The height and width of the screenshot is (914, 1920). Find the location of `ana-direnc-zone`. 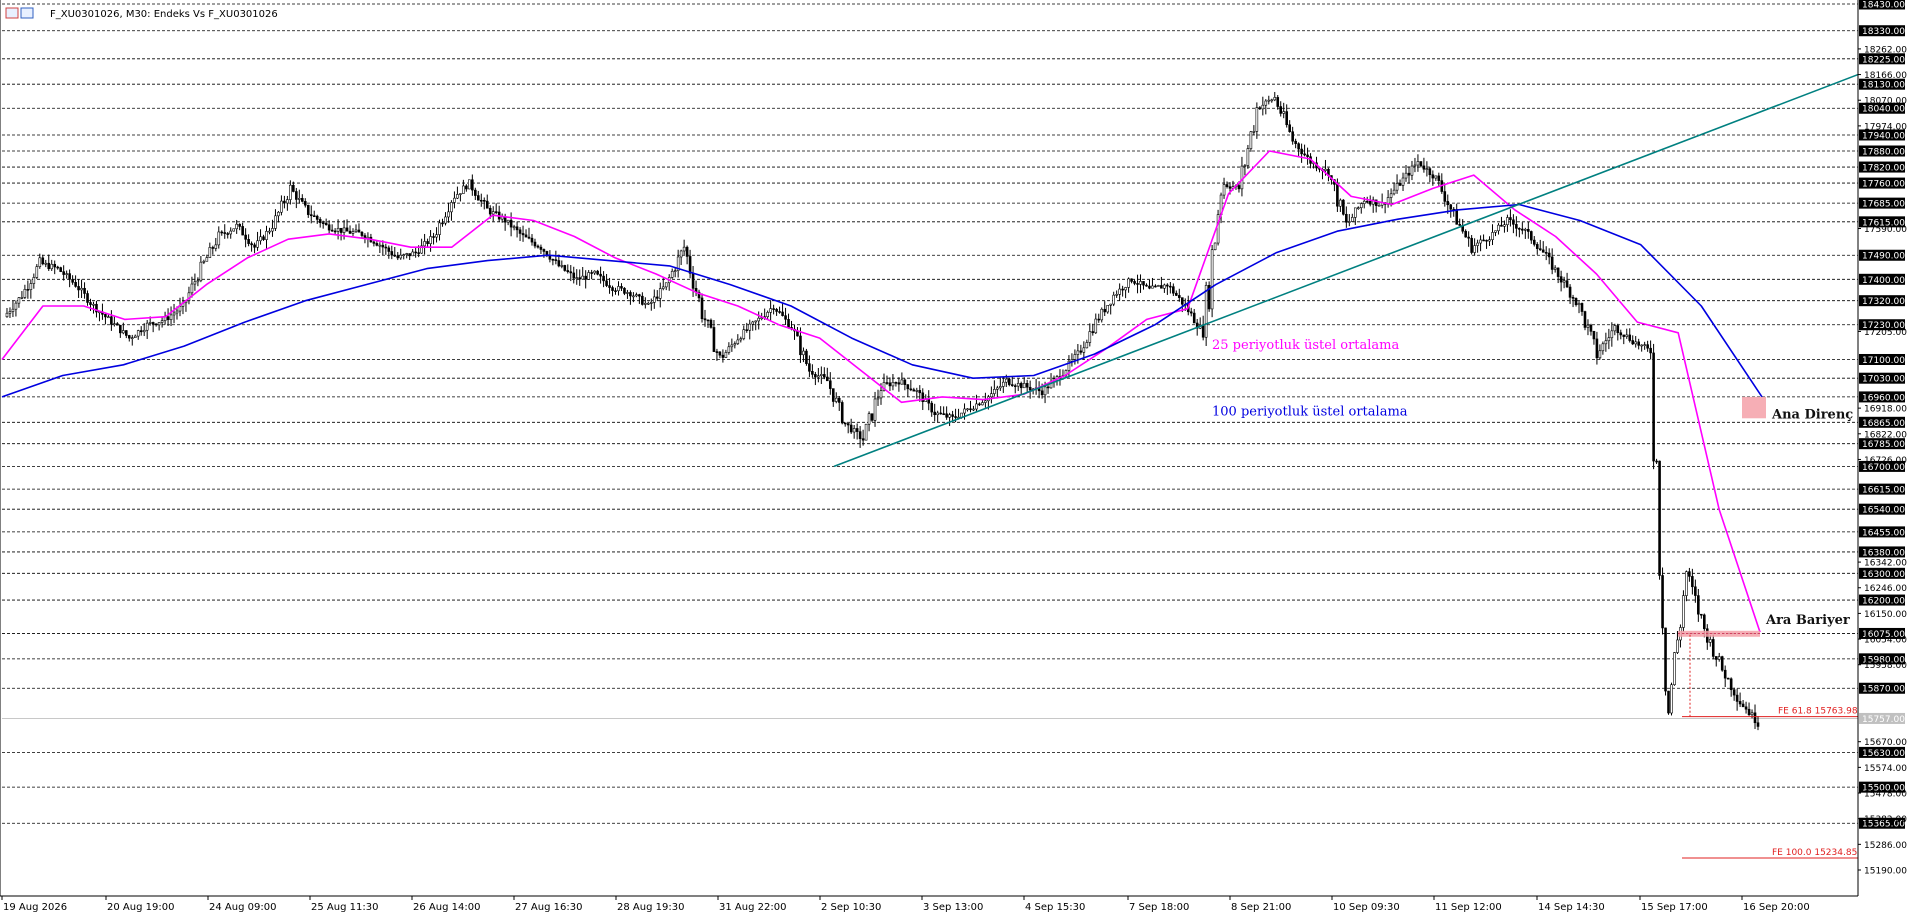

ana-direnc-zone is located at coordinates (1754, 407).